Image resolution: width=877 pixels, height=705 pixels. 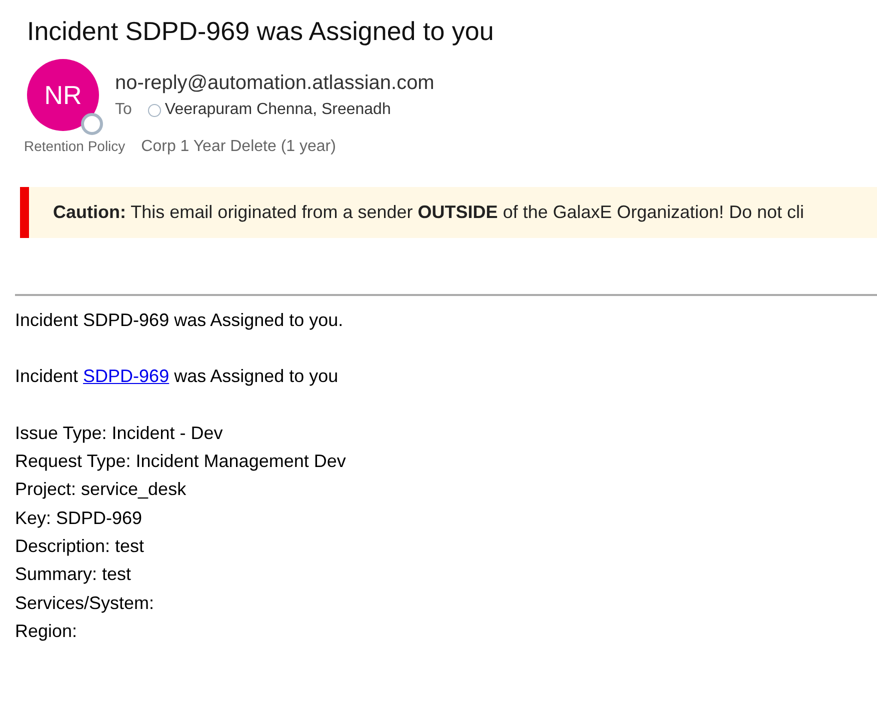 I want to click on issue-link: SDPD-969, so click(x=126, y=376).